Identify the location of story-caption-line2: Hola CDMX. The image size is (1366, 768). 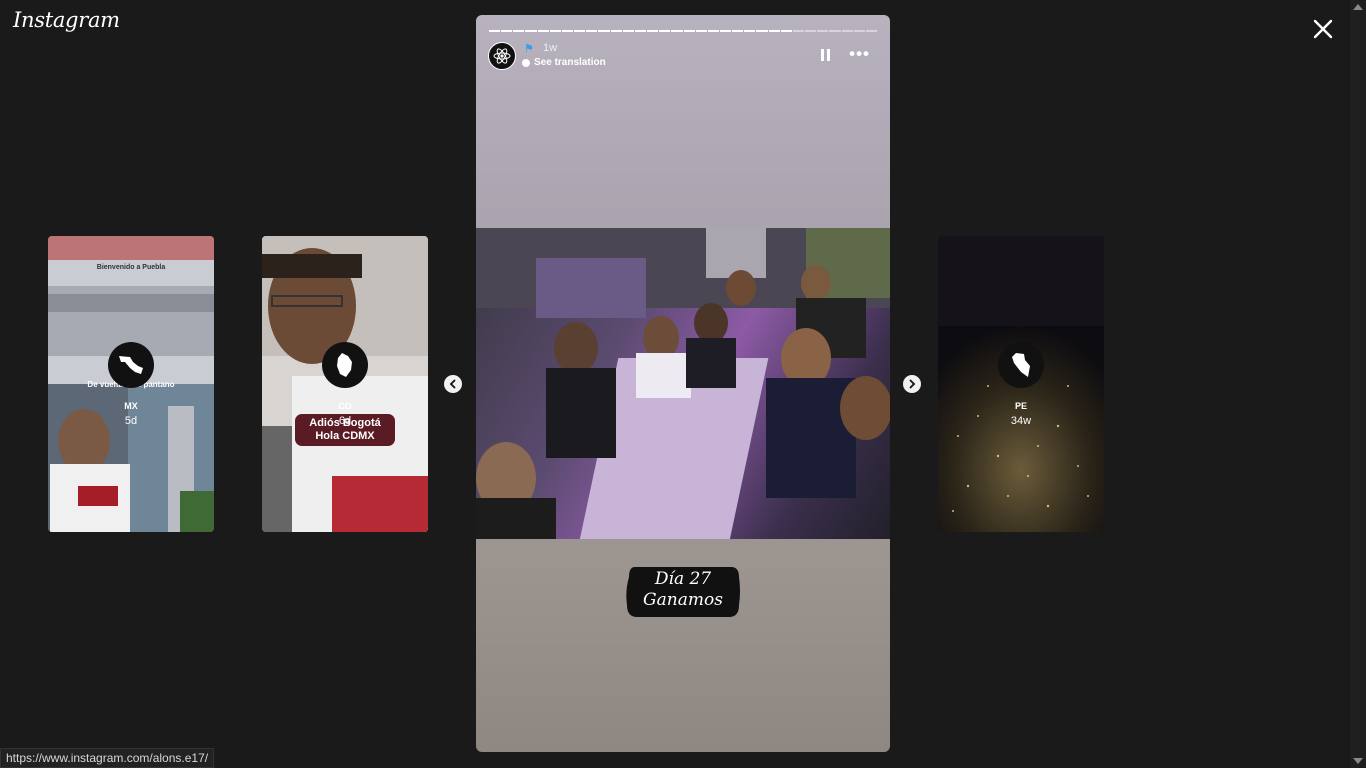
(345, 436).